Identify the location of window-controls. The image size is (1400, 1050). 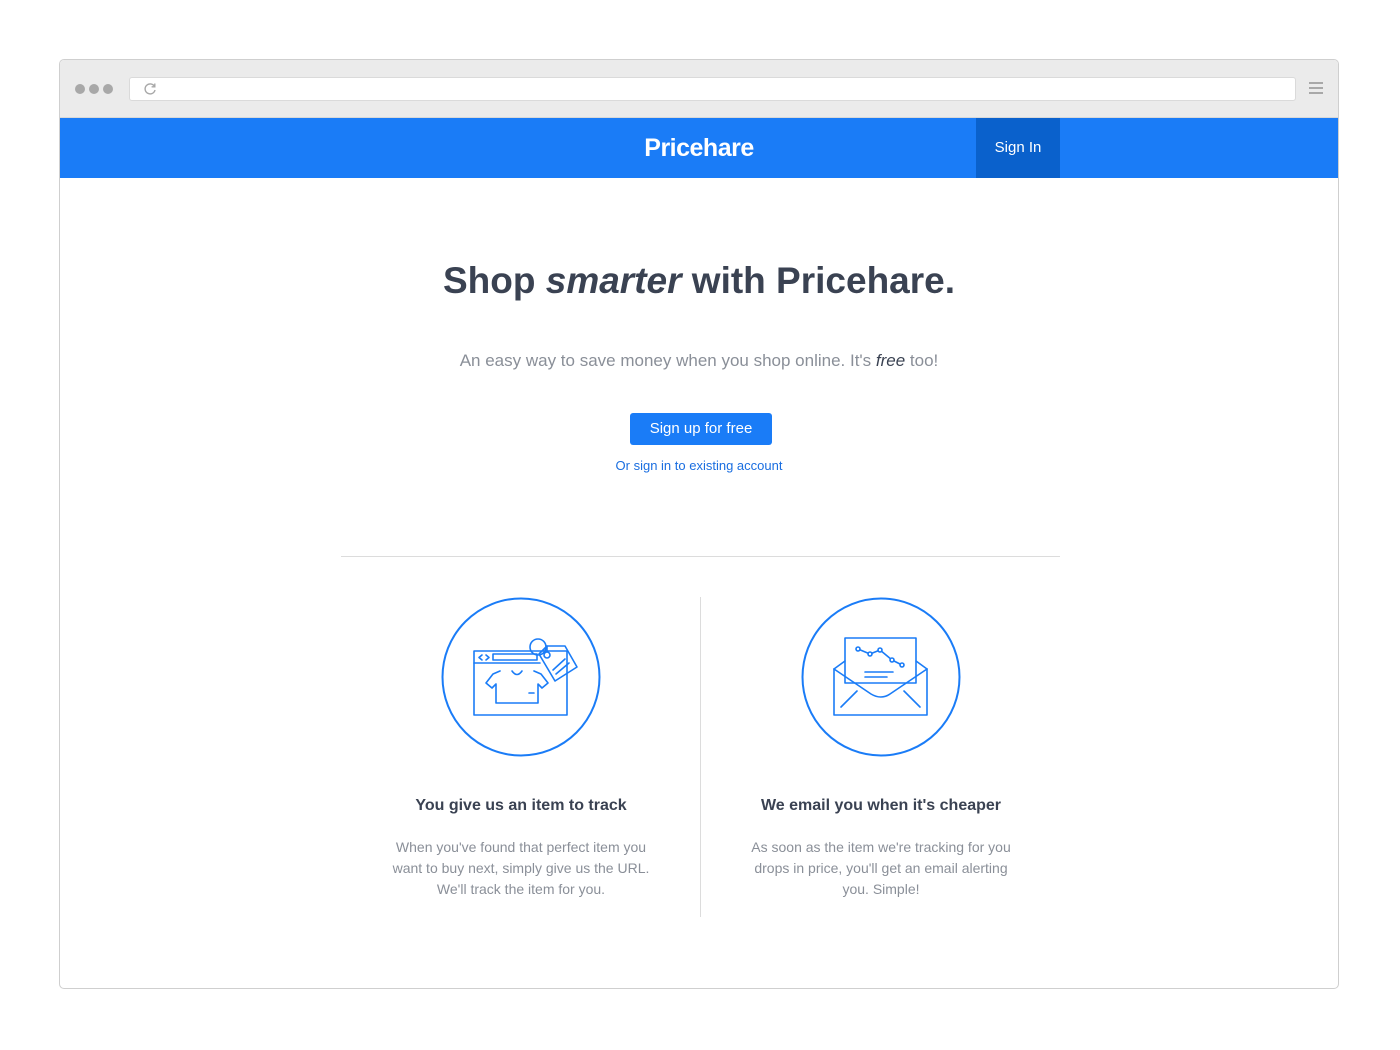
(94, 89).